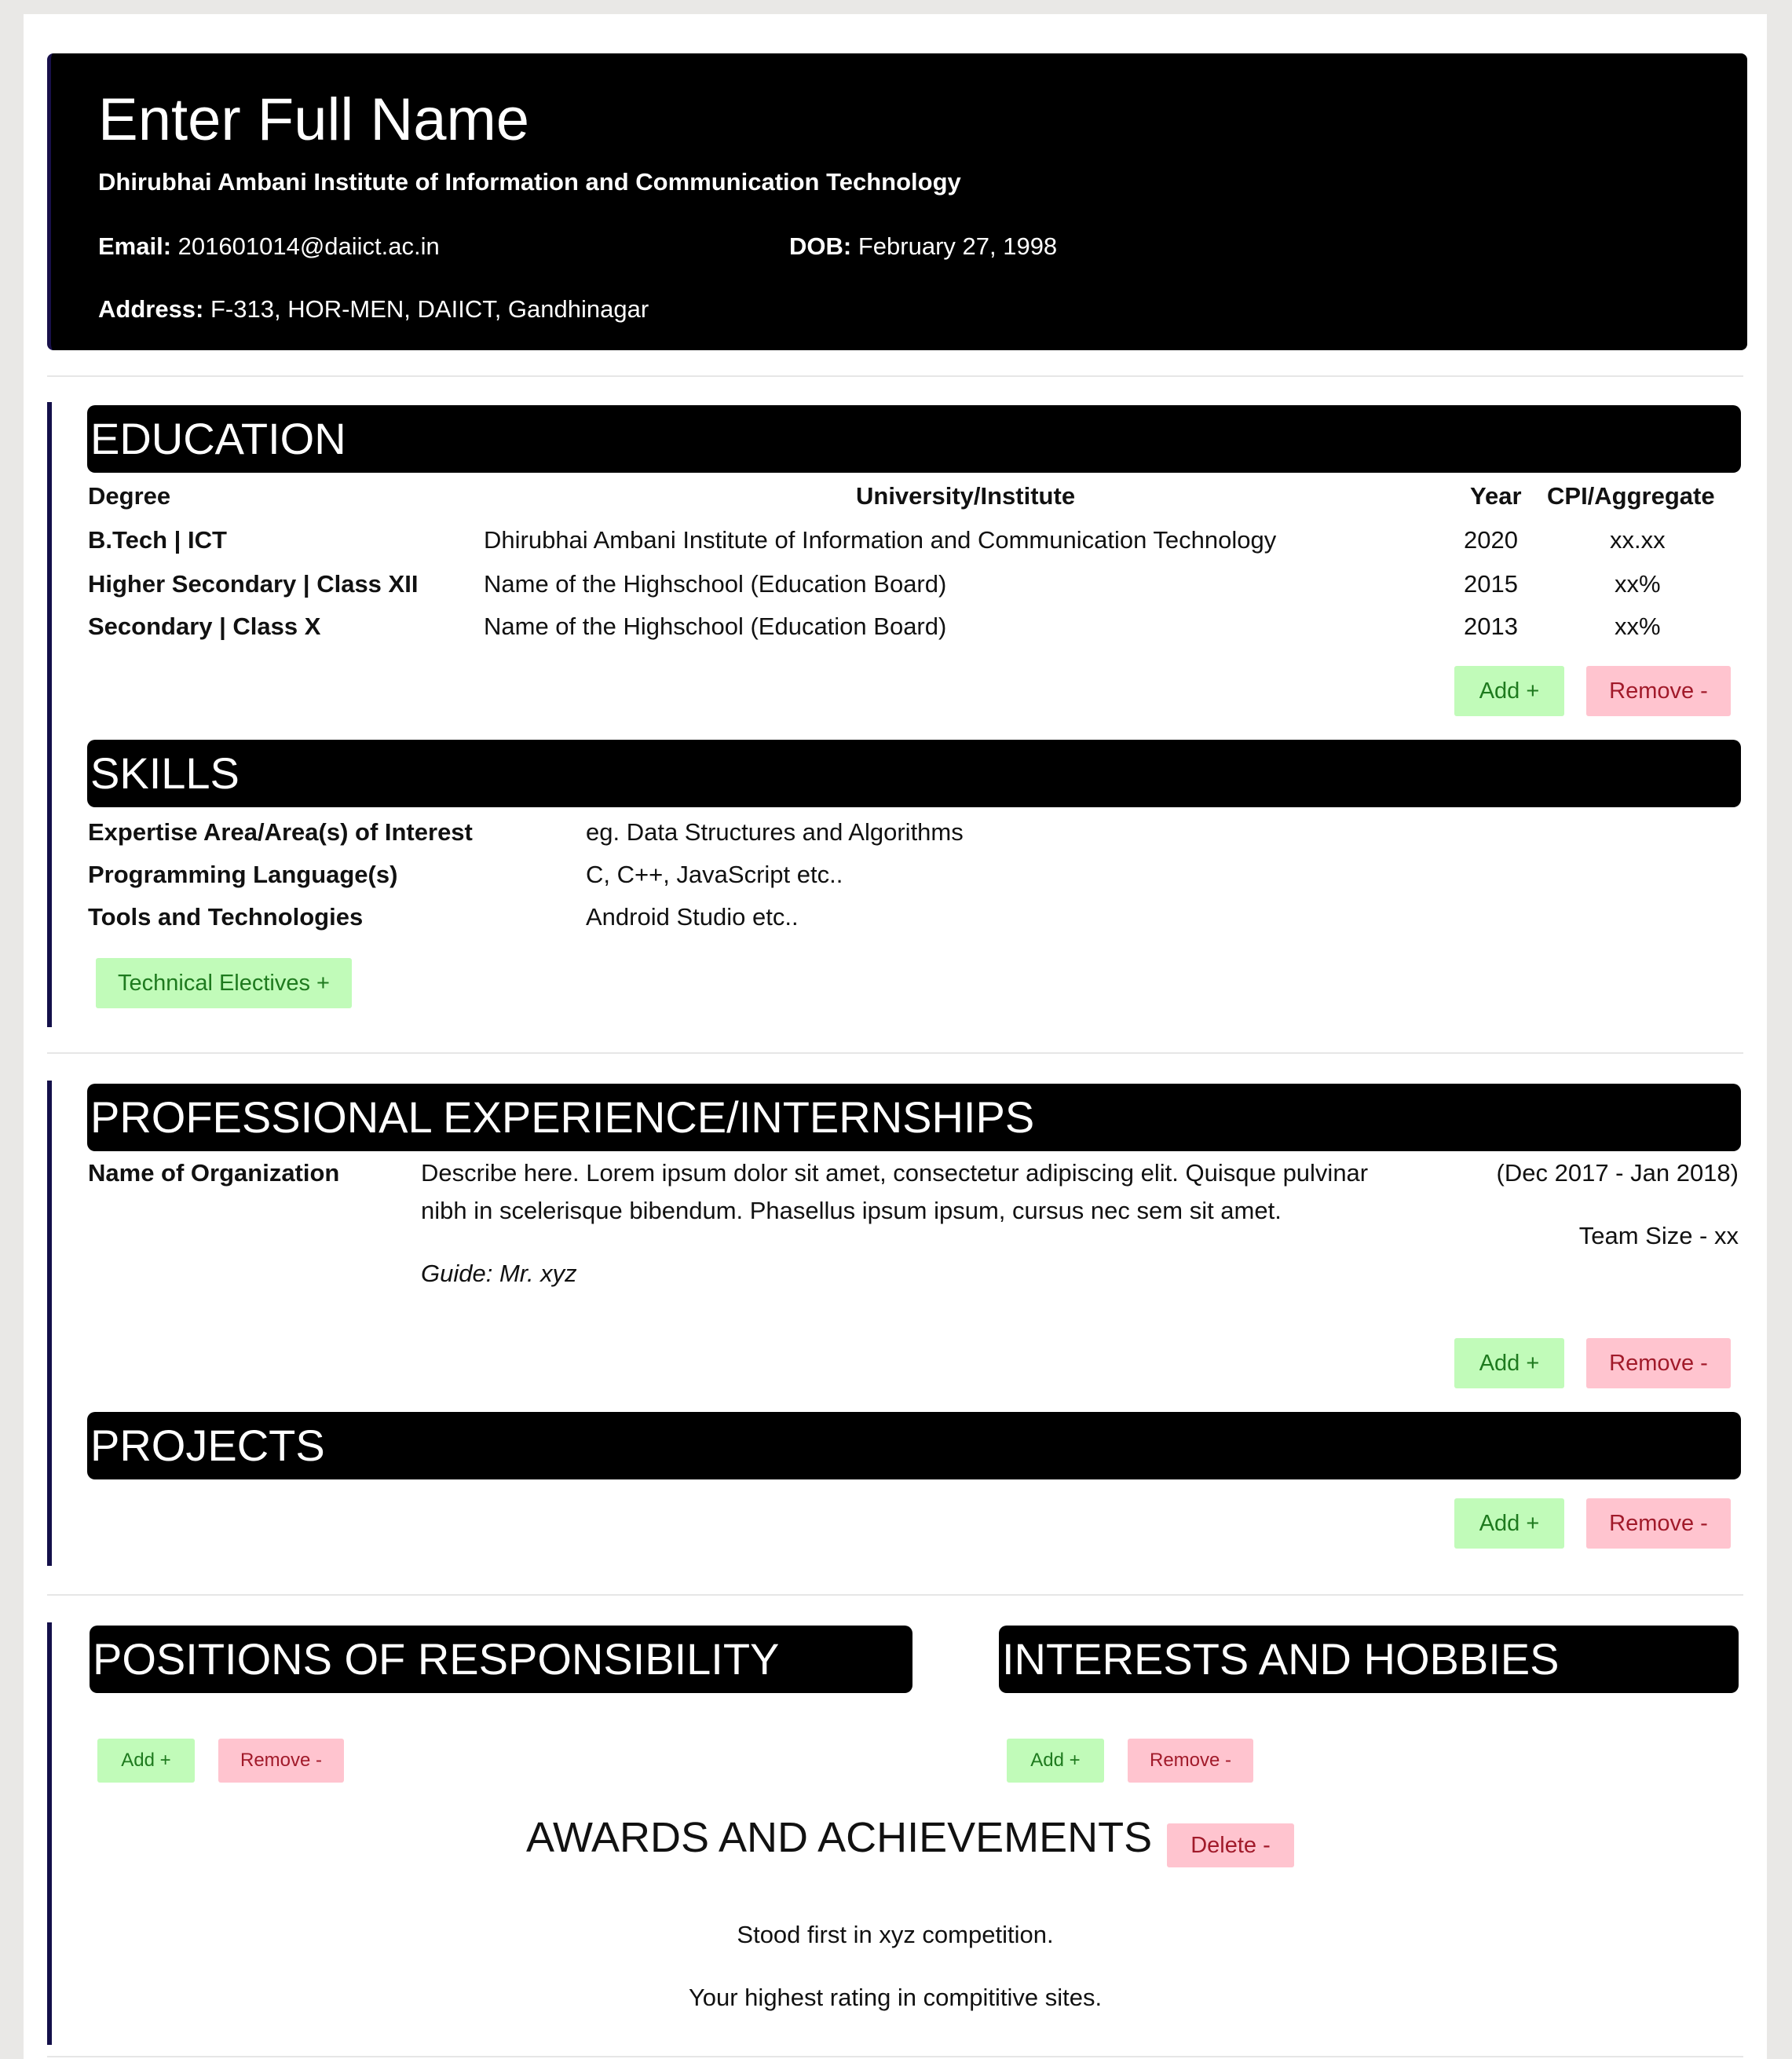 Image resolution: width=1792 pixels, height=2059 pixels. I want to click on interests-add-button: Add +, so click(1055, 1761).